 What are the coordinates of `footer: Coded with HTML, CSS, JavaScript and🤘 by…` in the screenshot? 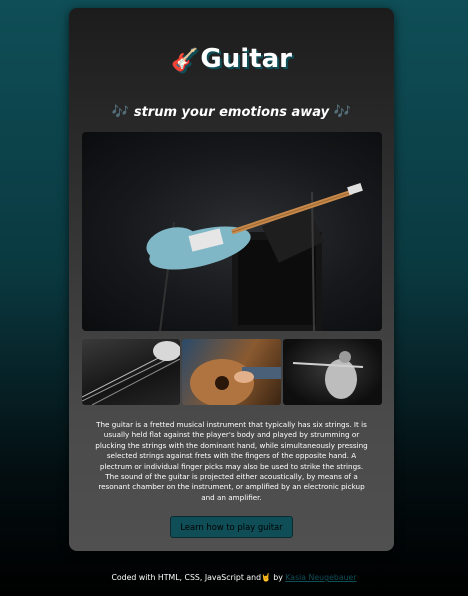 It's located at (234, 577).